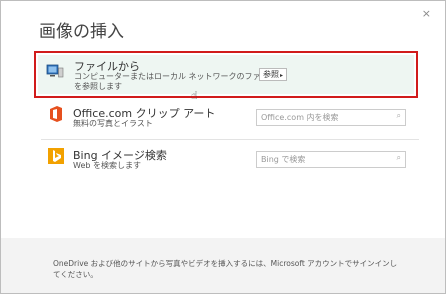 The image size is (446, 294). Describe the element at coordinates (283, 159) in the screenshot. I see `bing-search-placeholder: Bing で検索` at that location.